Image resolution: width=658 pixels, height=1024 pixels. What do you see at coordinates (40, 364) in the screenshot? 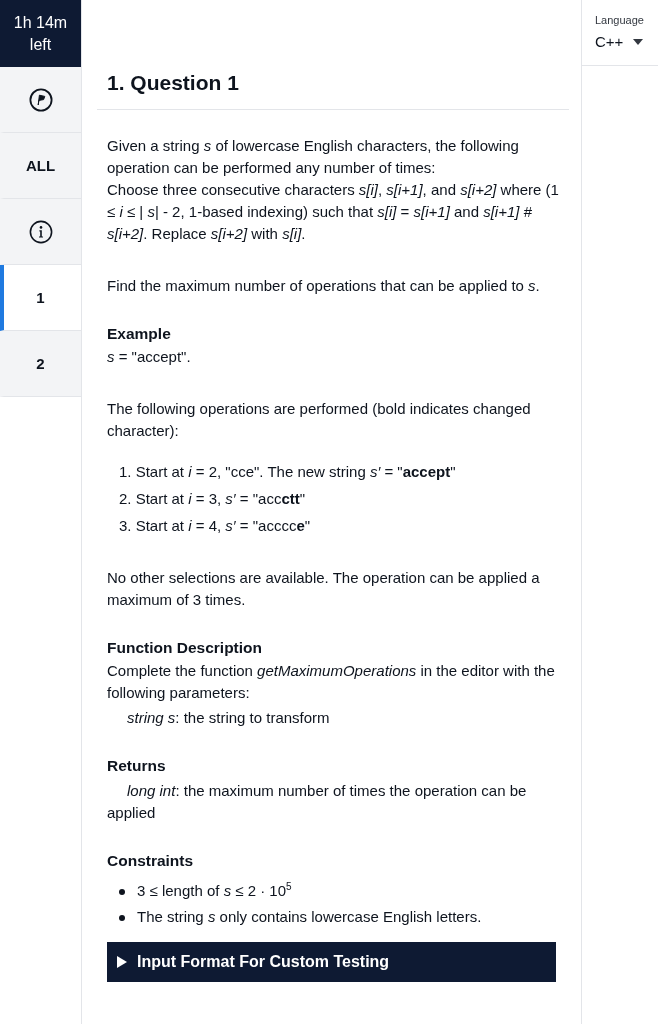
I see `sidebar-item: 2` at bounding box center [40, 364].